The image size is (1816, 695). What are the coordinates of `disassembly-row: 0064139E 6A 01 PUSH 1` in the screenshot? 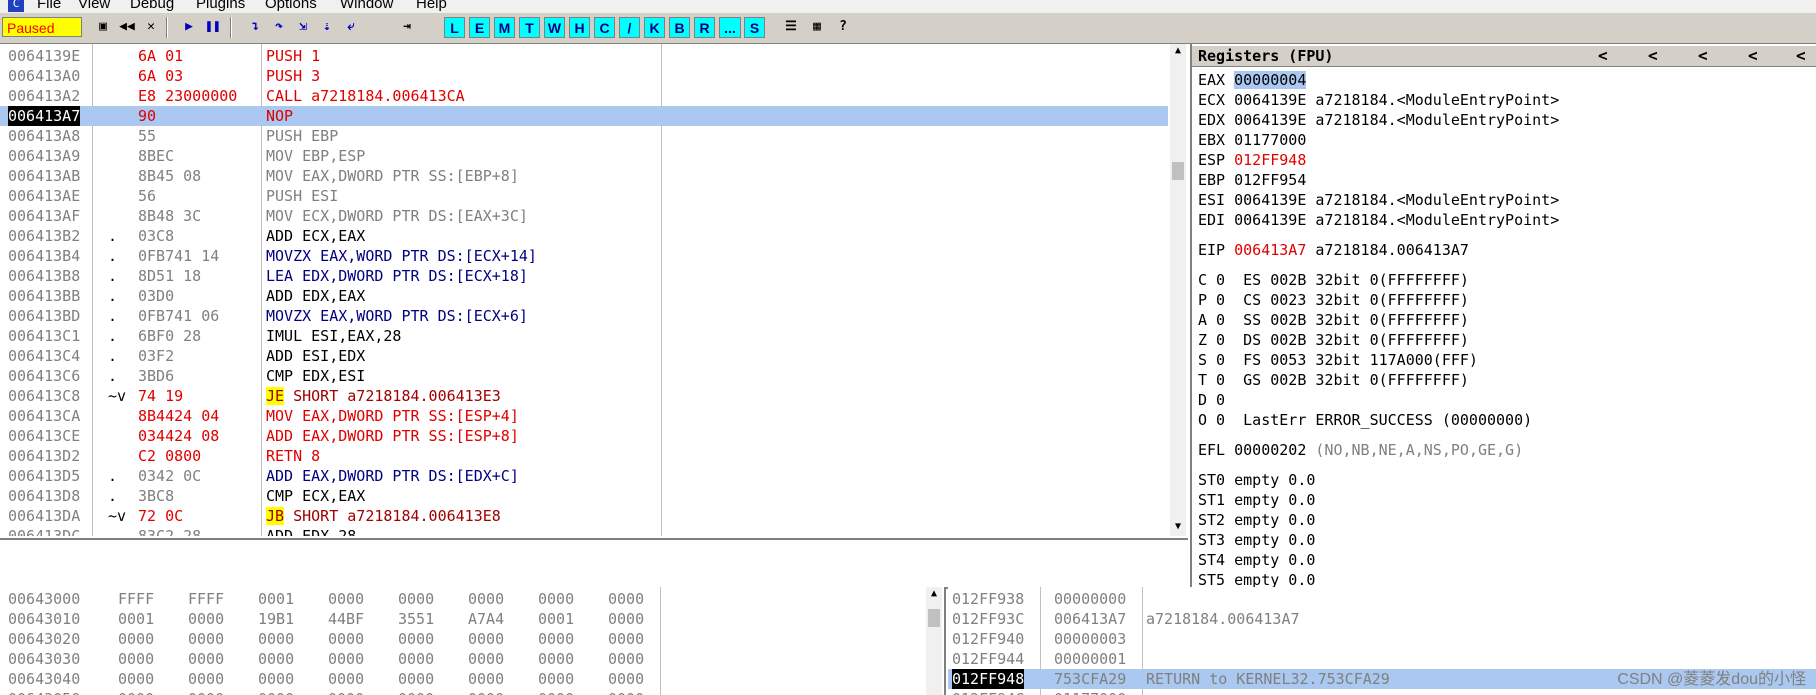 It's located at (584, 56).